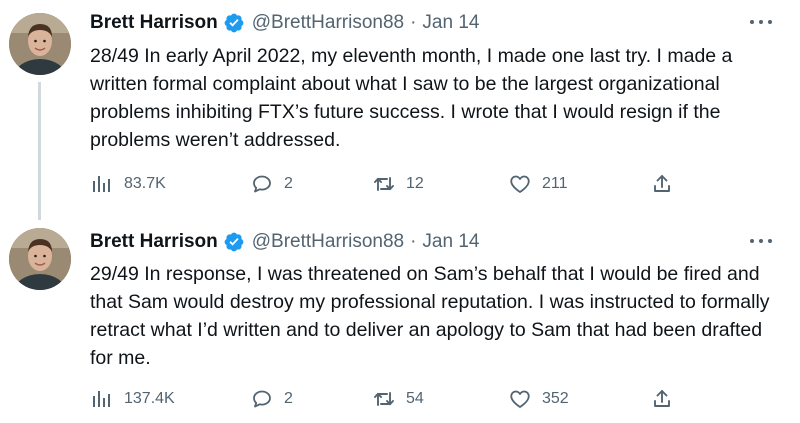 This screenshot has width=800, height=423. I want to click on like-button: 352, so click(538, 399).